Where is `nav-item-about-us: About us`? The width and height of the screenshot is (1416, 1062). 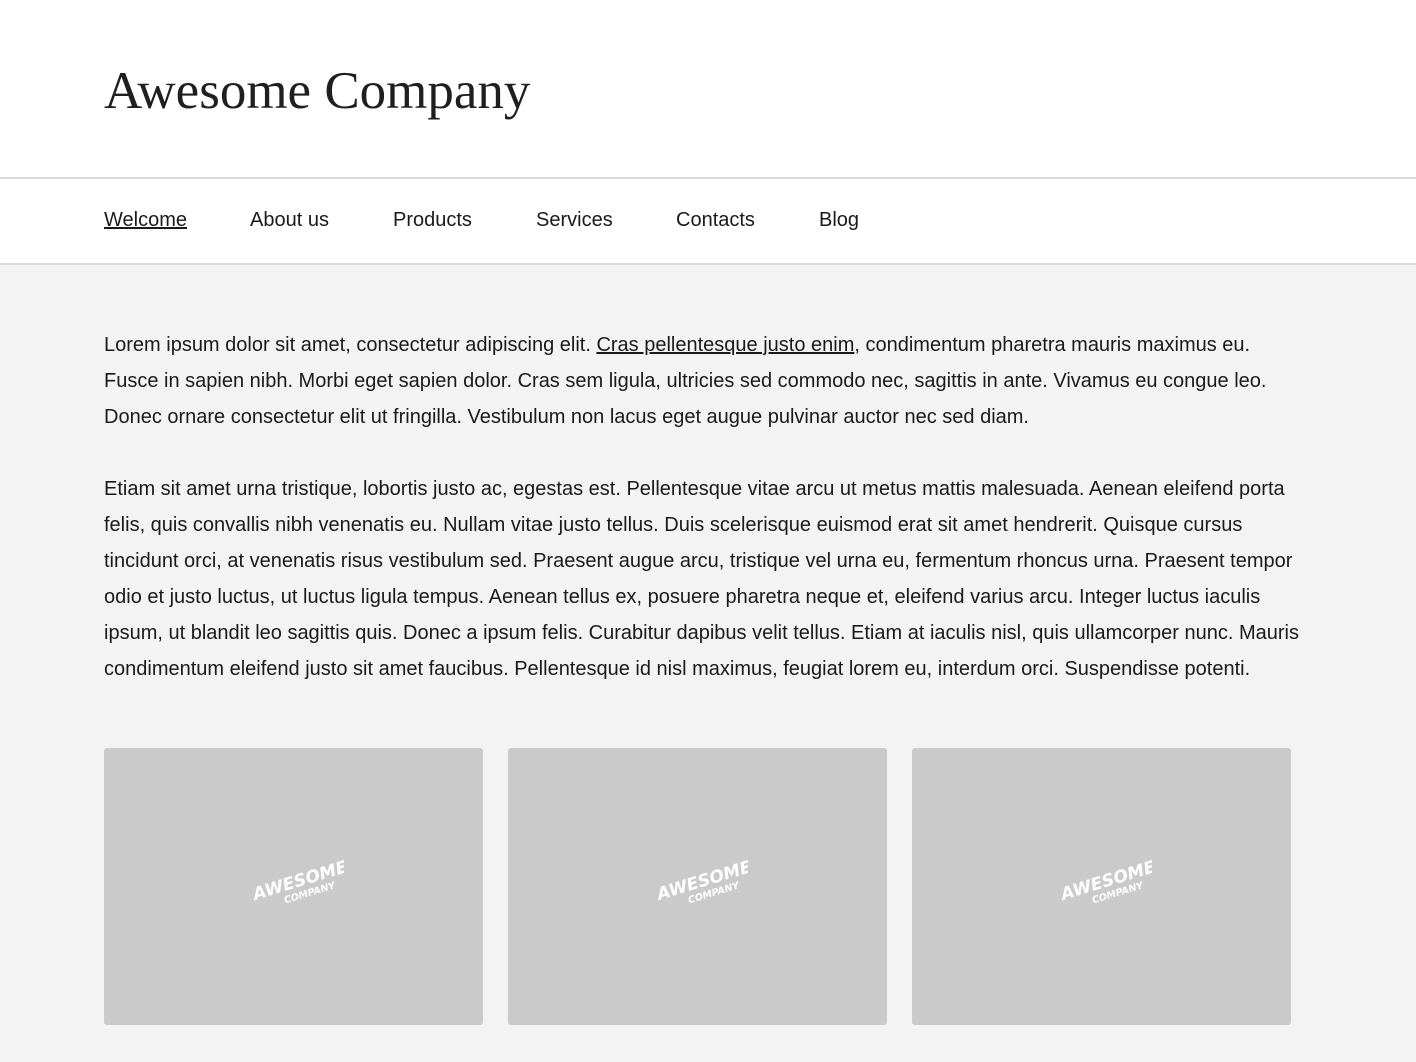
nav-item-about-us: About us is located at coordinates (289, 220).